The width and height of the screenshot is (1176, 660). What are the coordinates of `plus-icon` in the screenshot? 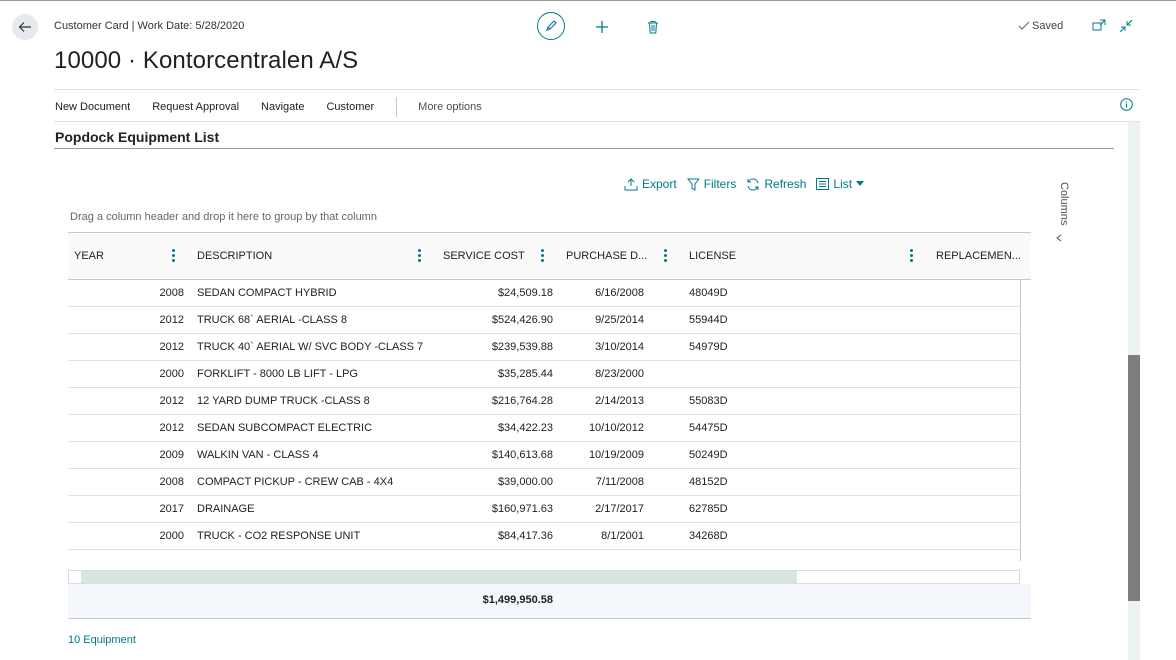 It's located at (602, 27).